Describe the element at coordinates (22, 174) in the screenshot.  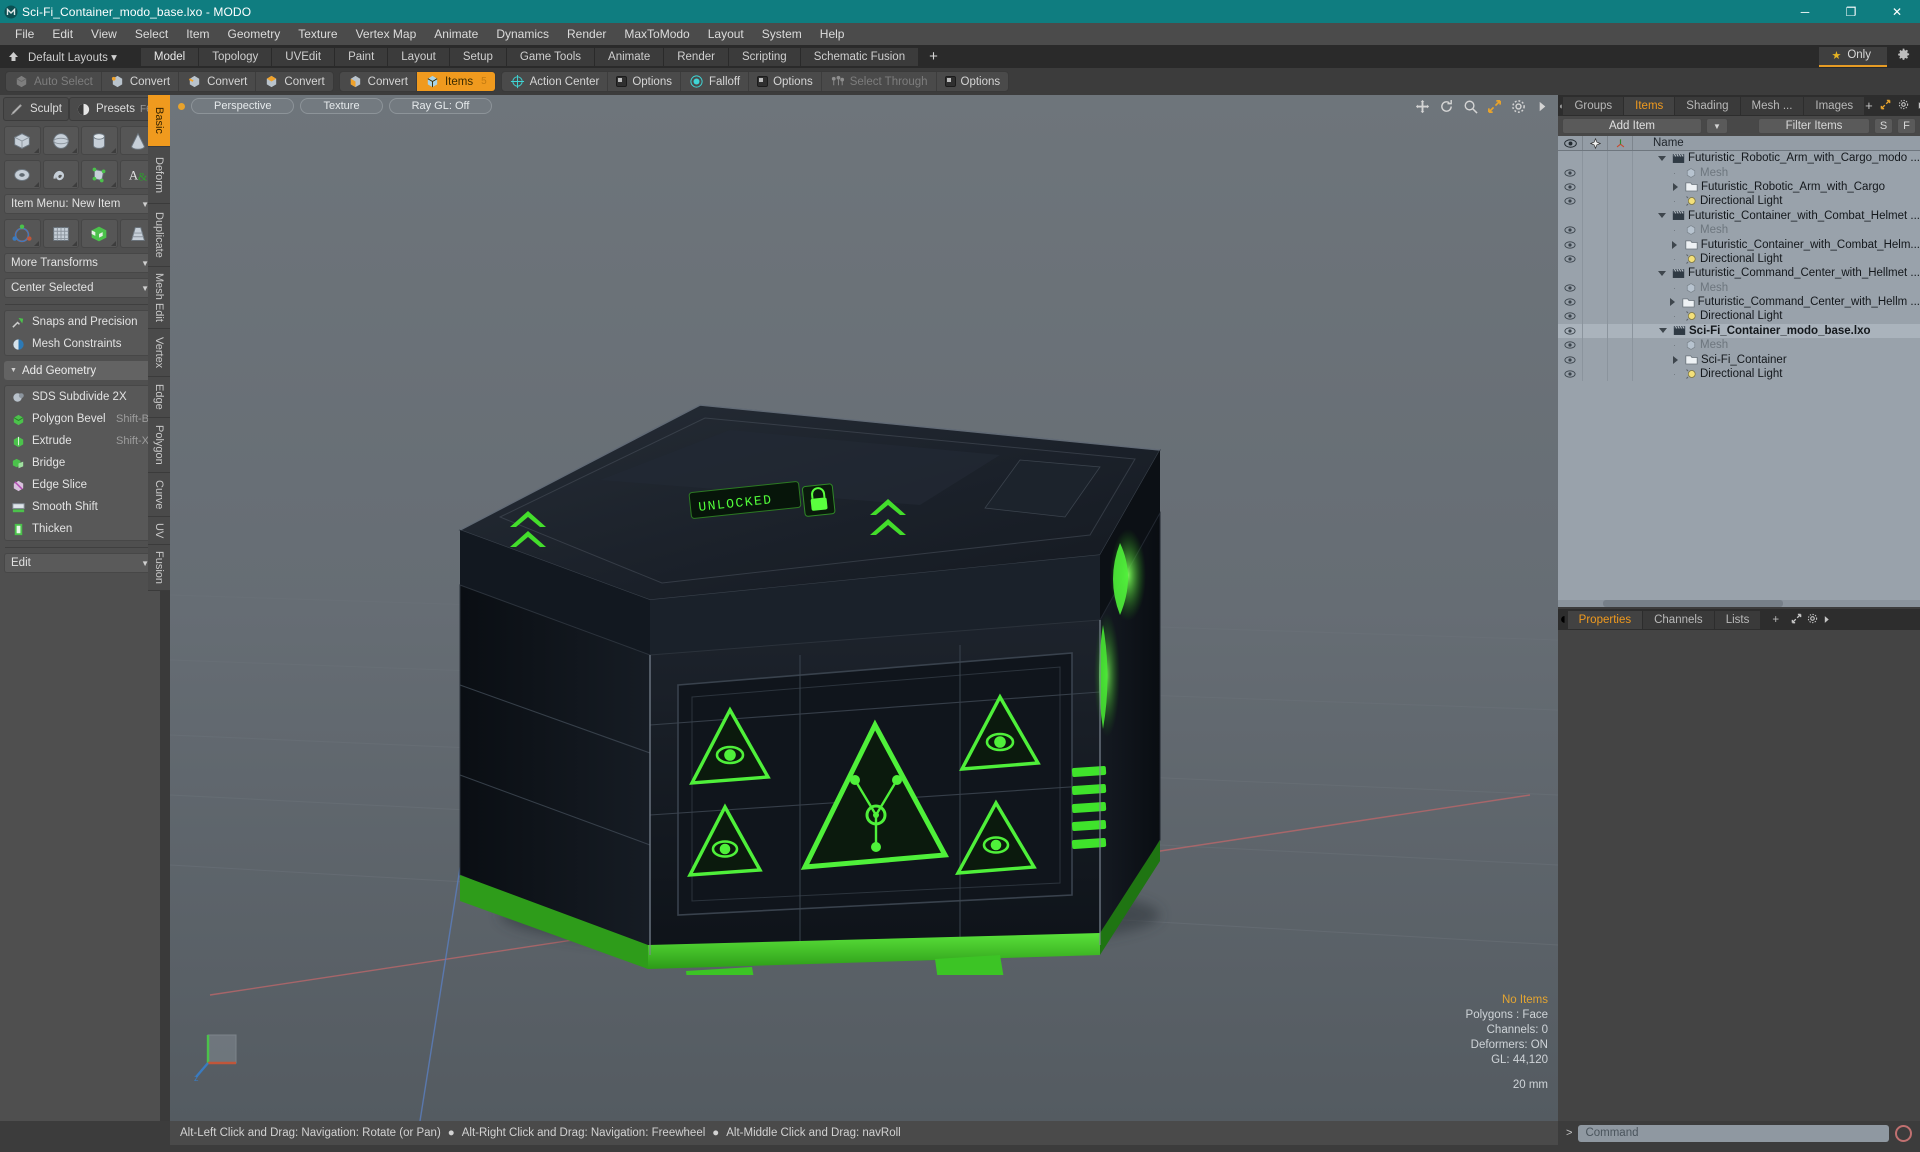
I see `torus-icon` at that location.